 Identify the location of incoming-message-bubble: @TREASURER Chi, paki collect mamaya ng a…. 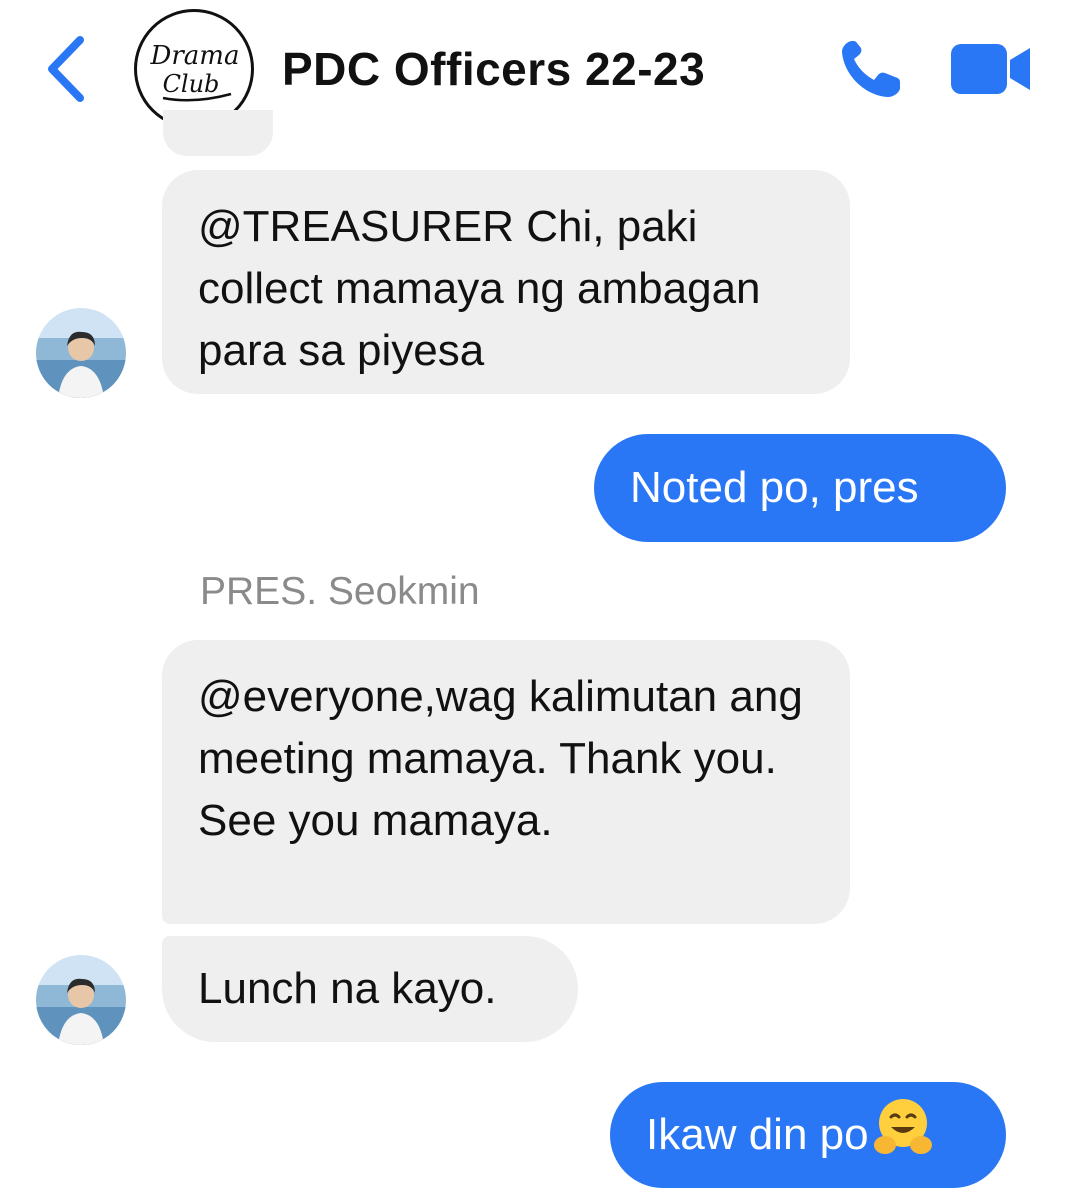
(506, 282).